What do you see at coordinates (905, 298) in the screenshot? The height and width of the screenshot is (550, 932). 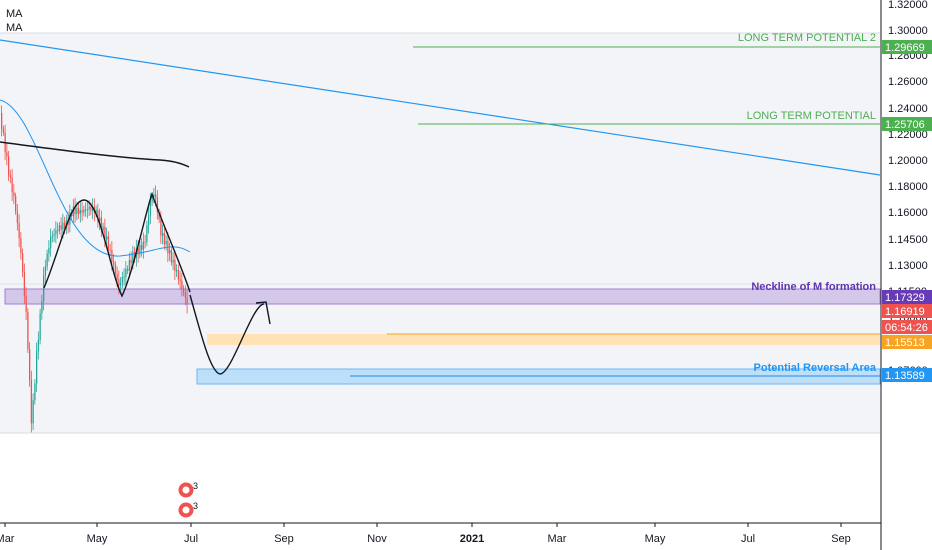 I see `price-axis-tag-label: 1.17329` at bounding box center [905, 298].